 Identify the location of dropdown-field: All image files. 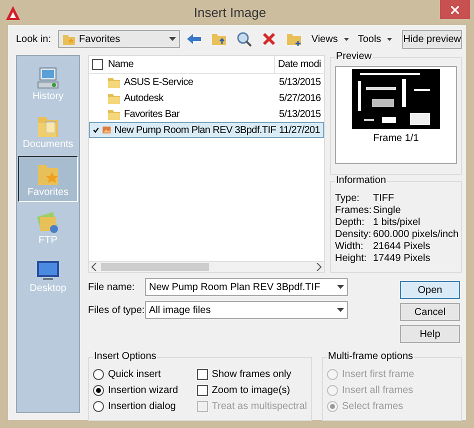
(246, 310).